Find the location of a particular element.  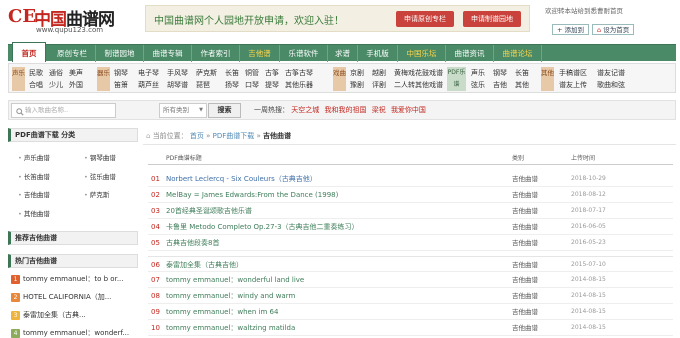

apply-column-button: 申请原创专栏 is located at coordinates (425, 19).